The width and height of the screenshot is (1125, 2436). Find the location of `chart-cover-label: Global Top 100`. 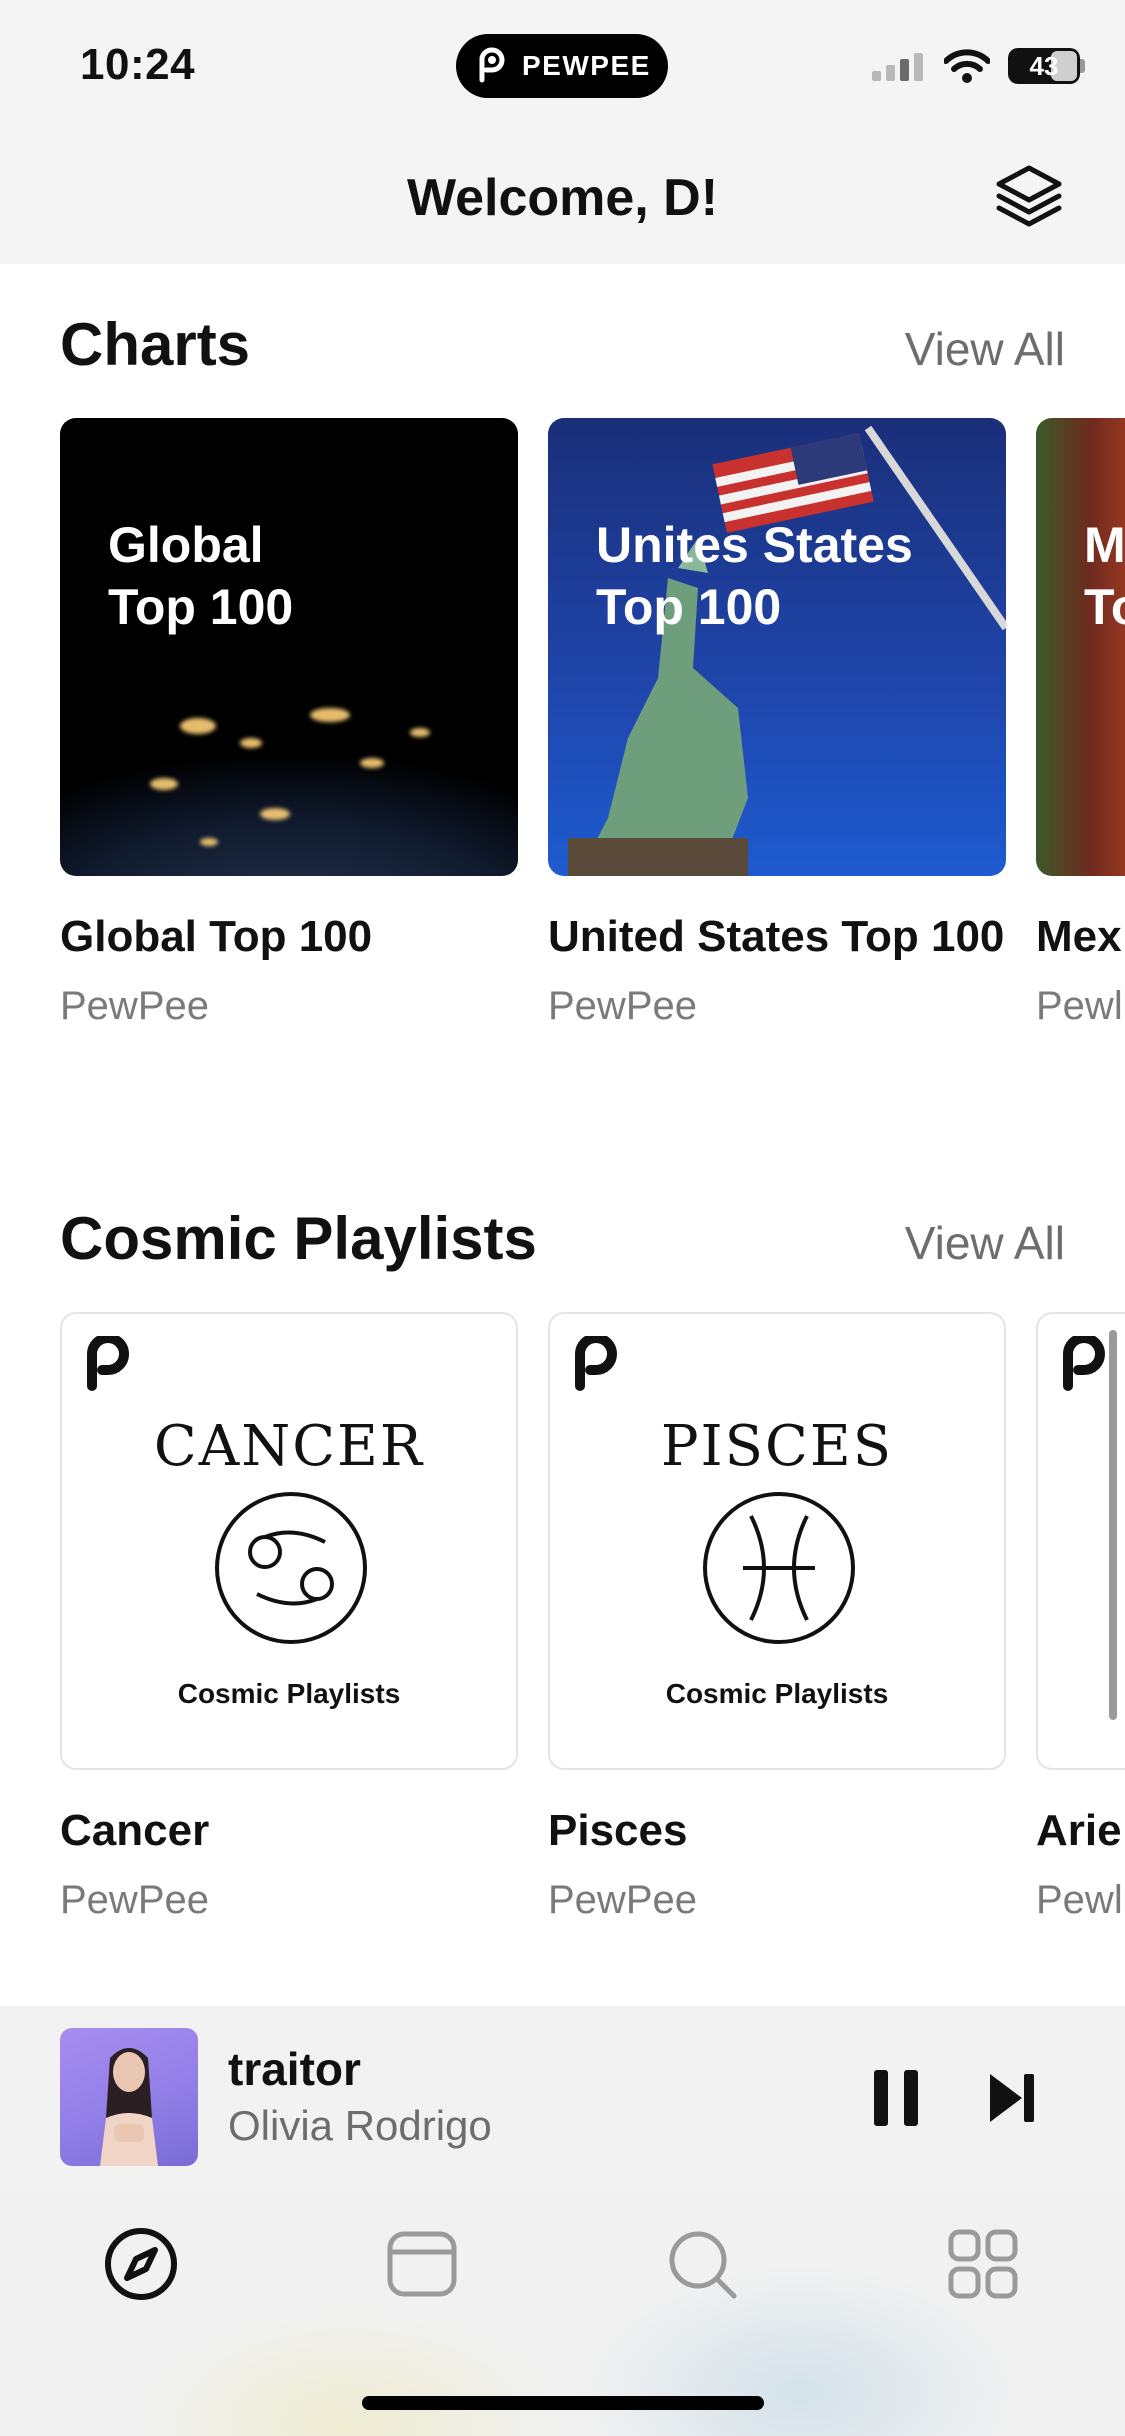

chart-cover-label: Global Top 100 is located at coordinates (201, 576).